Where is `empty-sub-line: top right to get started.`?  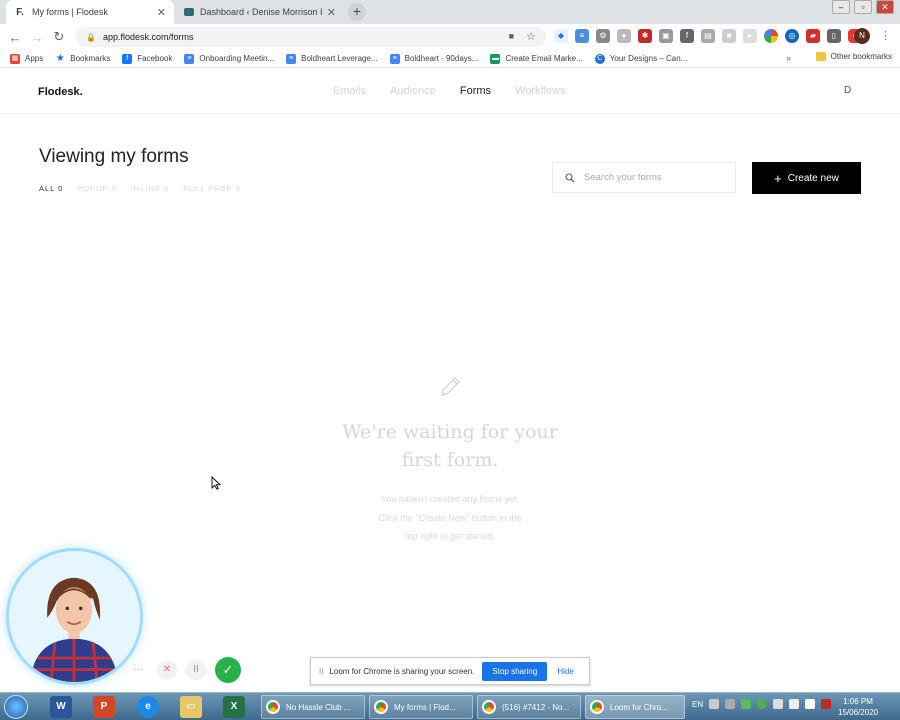 empty-sub-line: top right to get started. is located at coordinates (450, 536).